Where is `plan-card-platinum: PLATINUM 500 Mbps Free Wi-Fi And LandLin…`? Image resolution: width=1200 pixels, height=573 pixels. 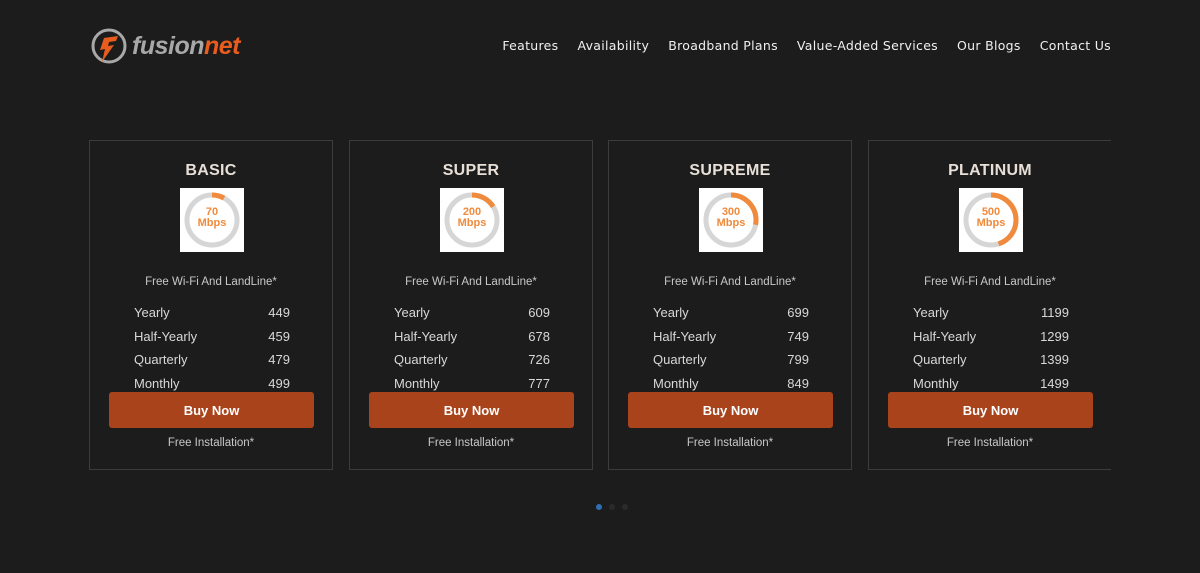
plan-card-platinum: PLATINUM 500 Mbps Free Wi-Fi And LandLin… is located at coordinates (989, 305).